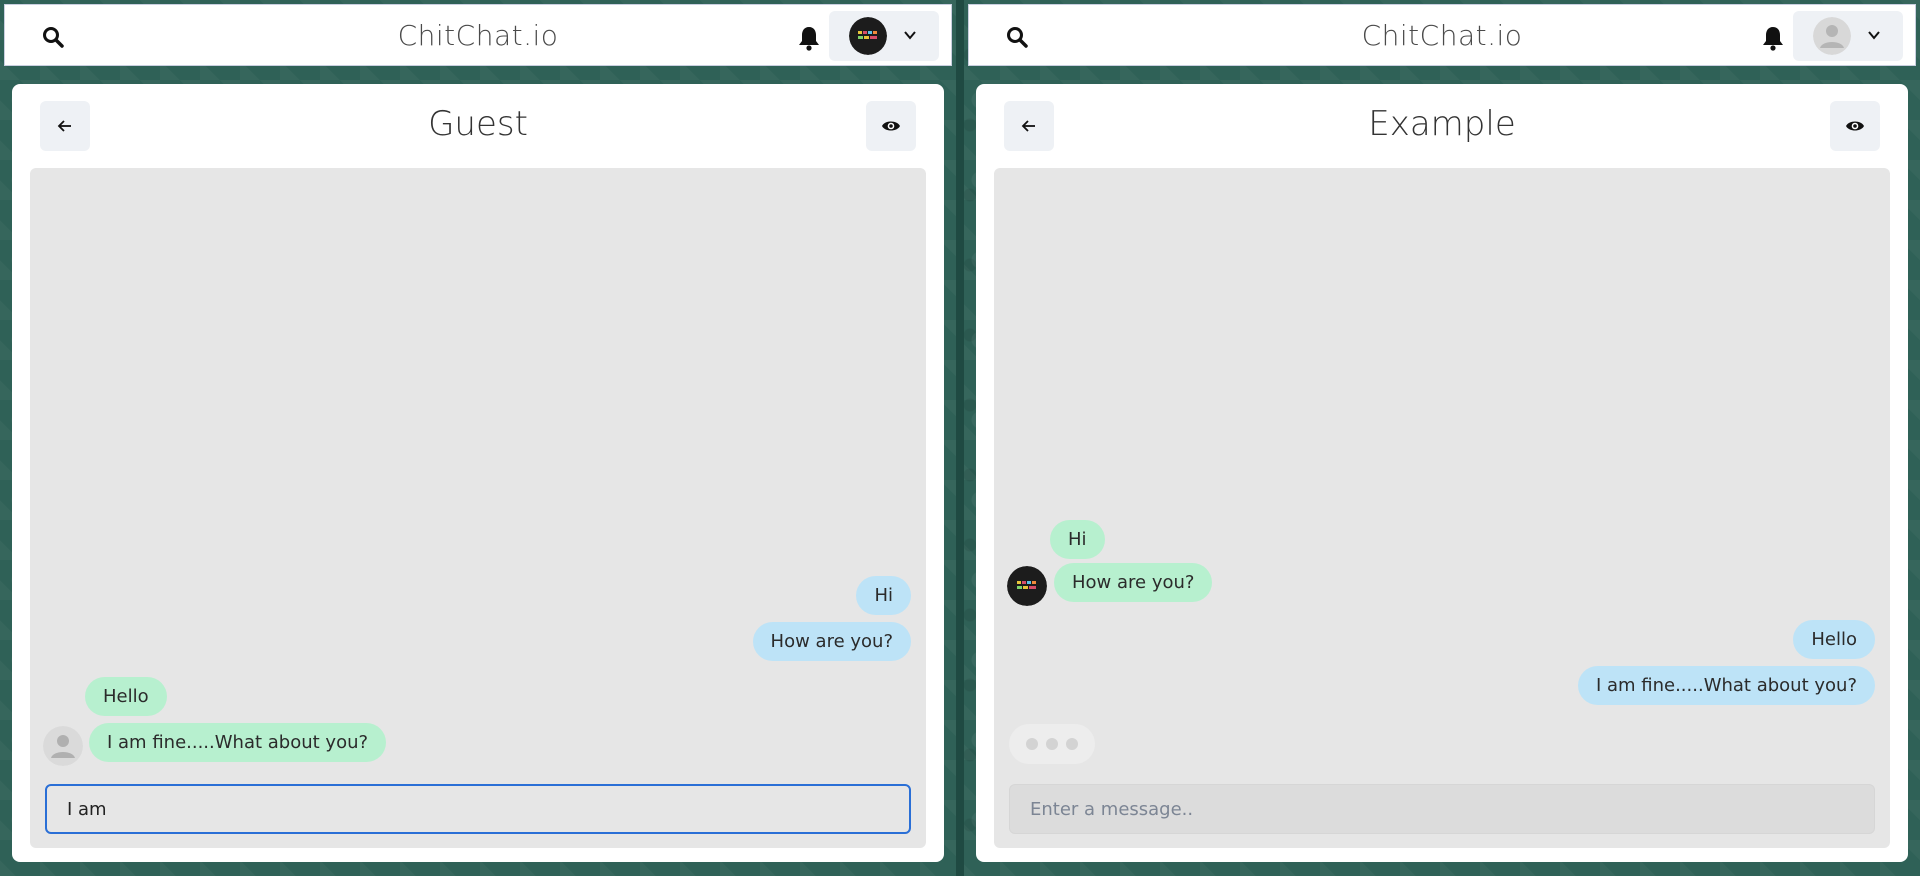  I want to click on received-message: I am fine.....What about you?, so click(238, 742).